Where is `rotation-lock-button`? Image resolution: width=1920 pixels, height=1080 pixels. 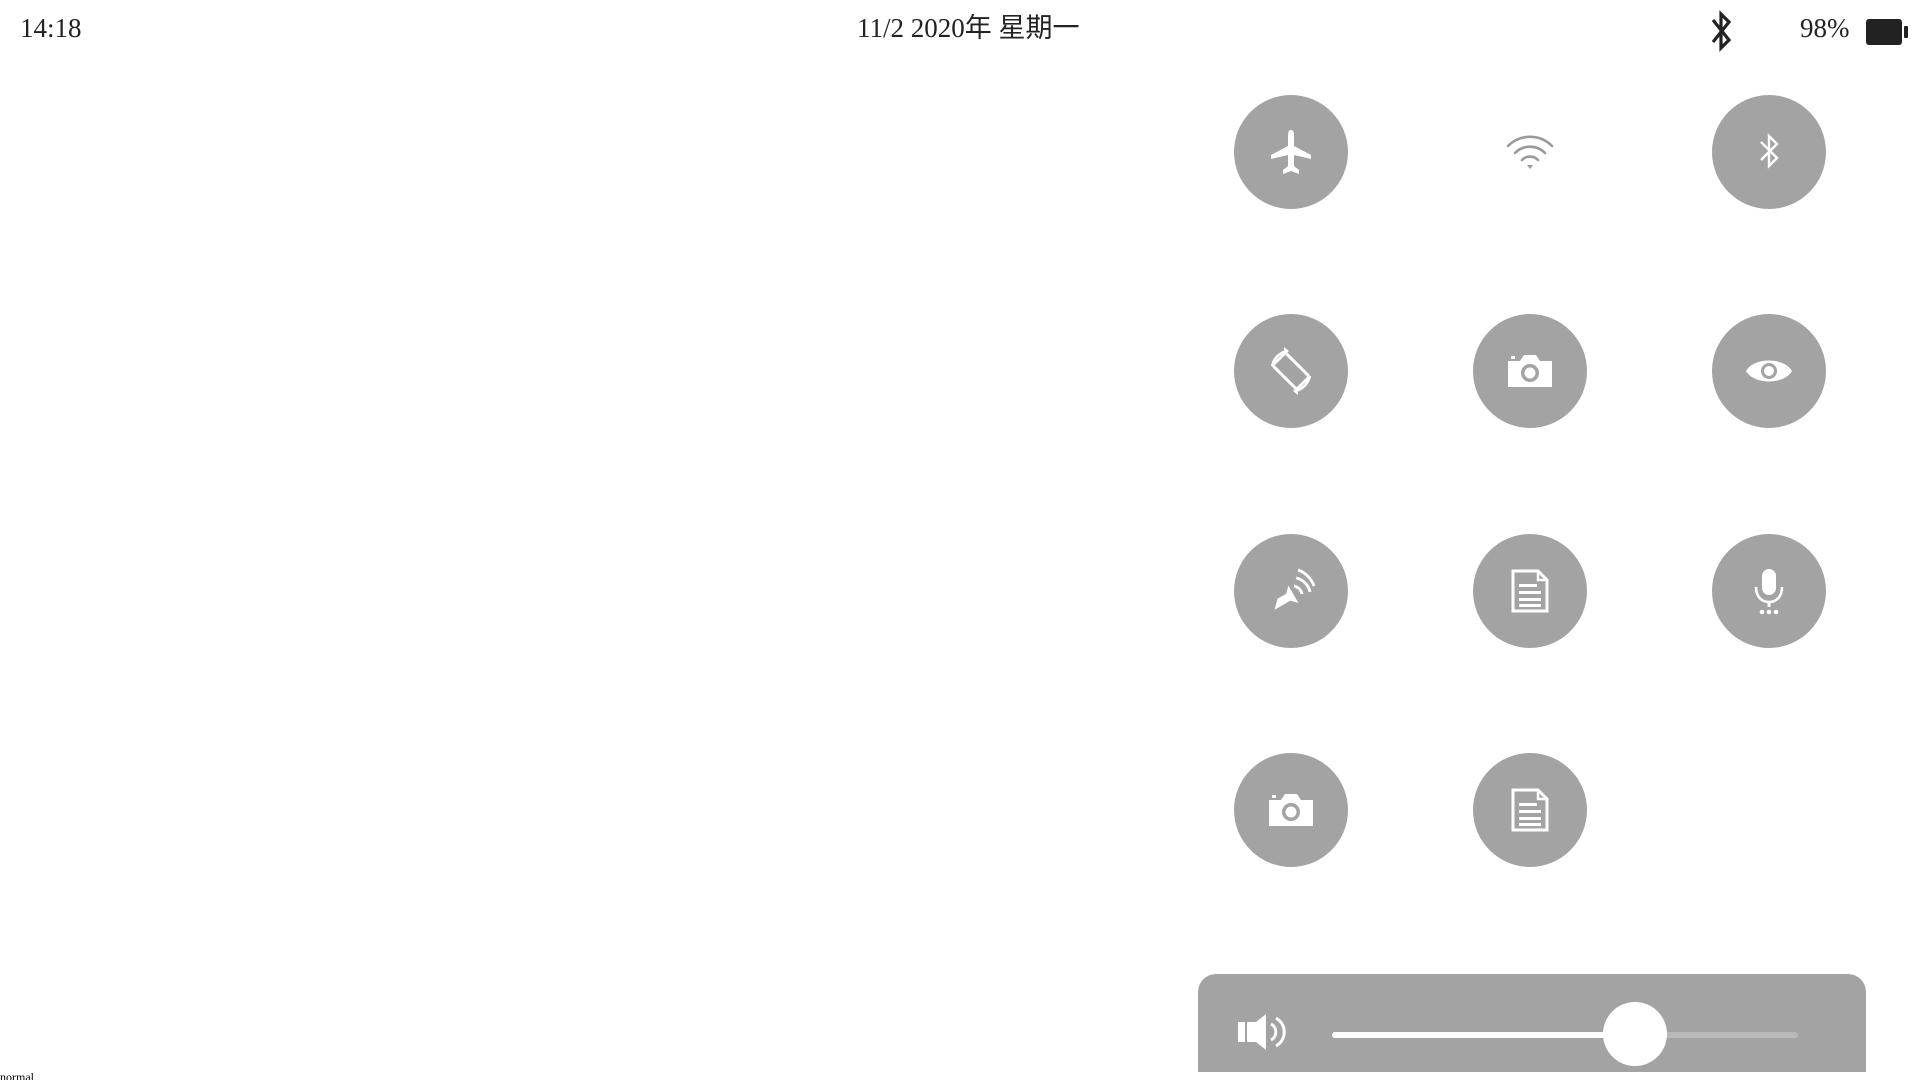
rotation-lock-button is located at coordinates (1291, 371).